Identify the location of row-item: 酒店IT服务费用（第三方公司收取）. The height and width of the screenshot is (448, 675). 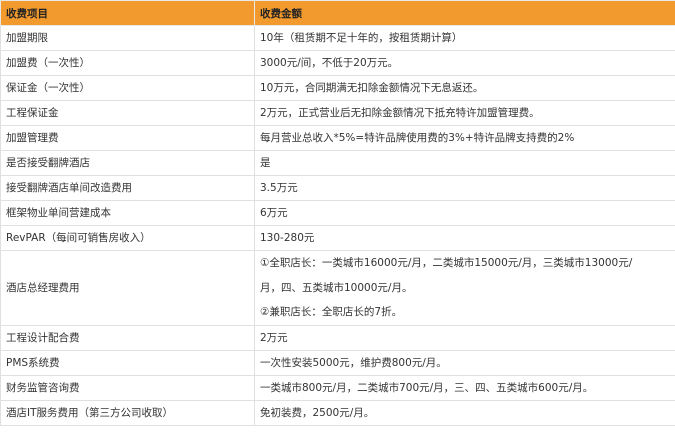
(127, 413).